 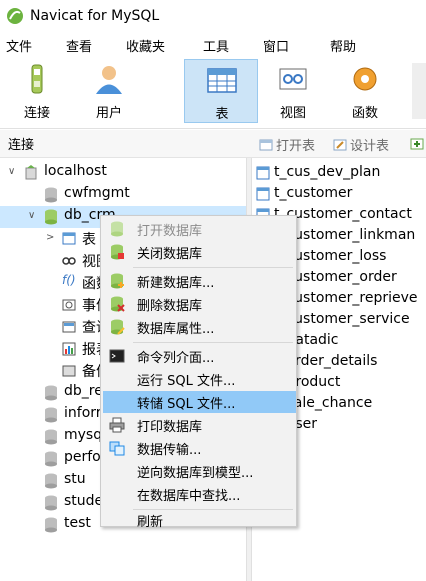 I want to click on open-table-button: 打开表, so click(x=287, y=144).